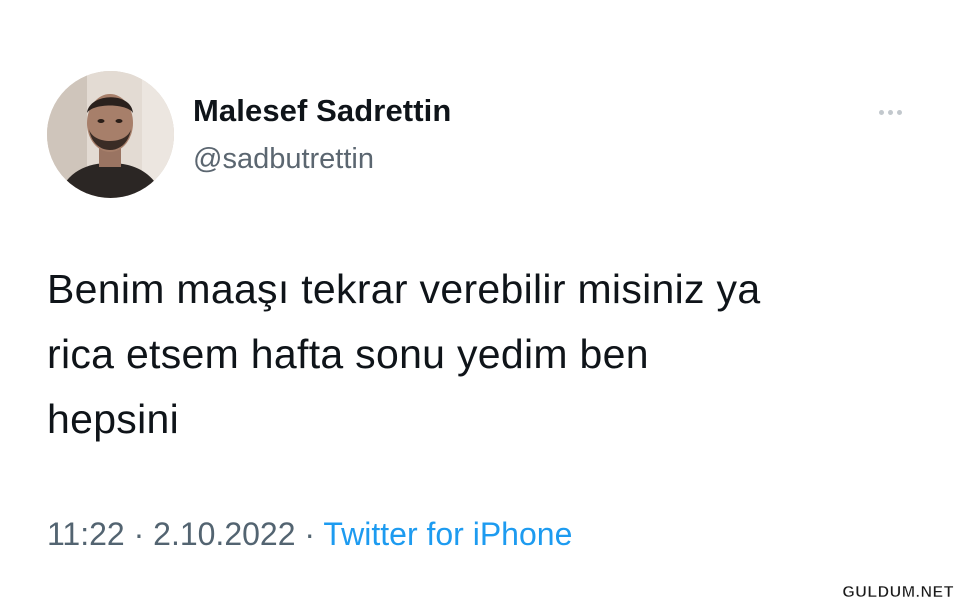 Image resolution: width=960 pixels, height=604 pixels. Describe the element at coordinates (113, 419) in the screenshot. I see `tweet-text-line: hepsini` at that location.